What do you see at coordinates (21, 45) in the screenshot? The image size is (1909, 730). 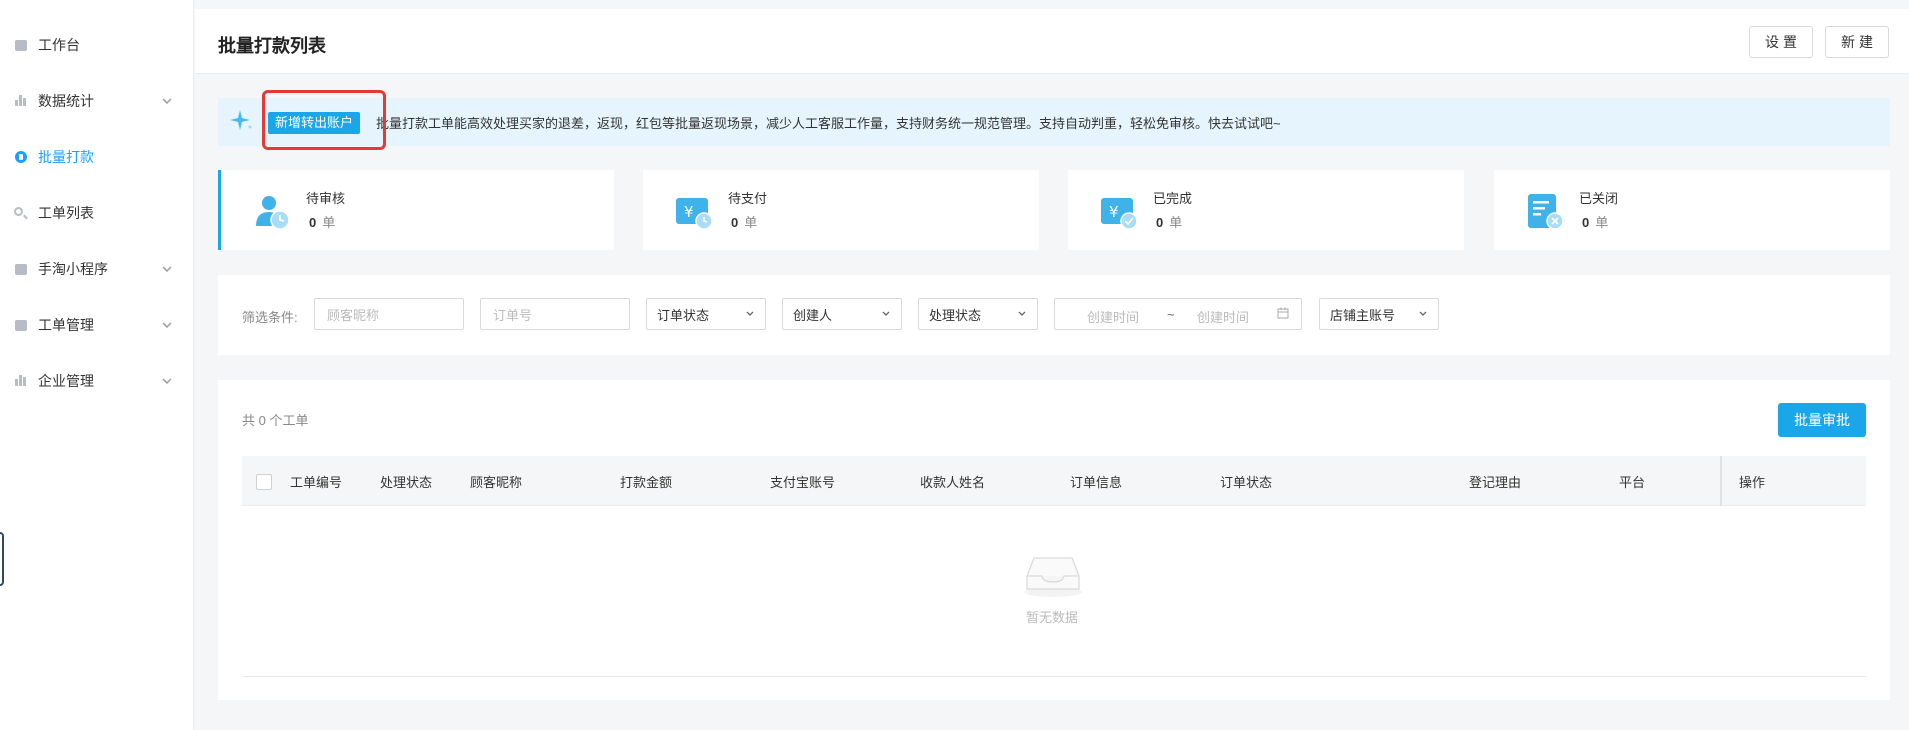 I see `desk-icon` at bounding box center [21, 45].